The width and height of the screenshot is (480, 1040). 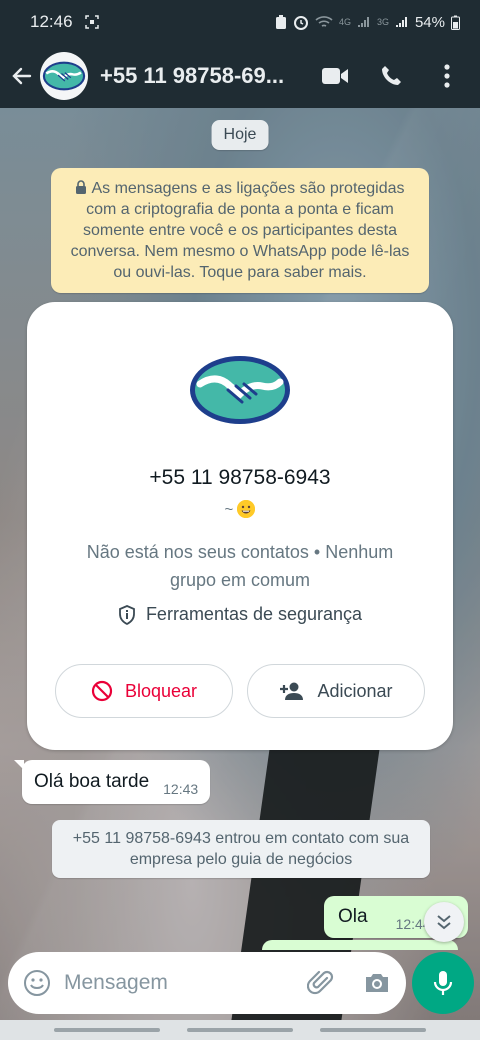 I want to click on battery-percent: 54%, so click(x=429, y=22).